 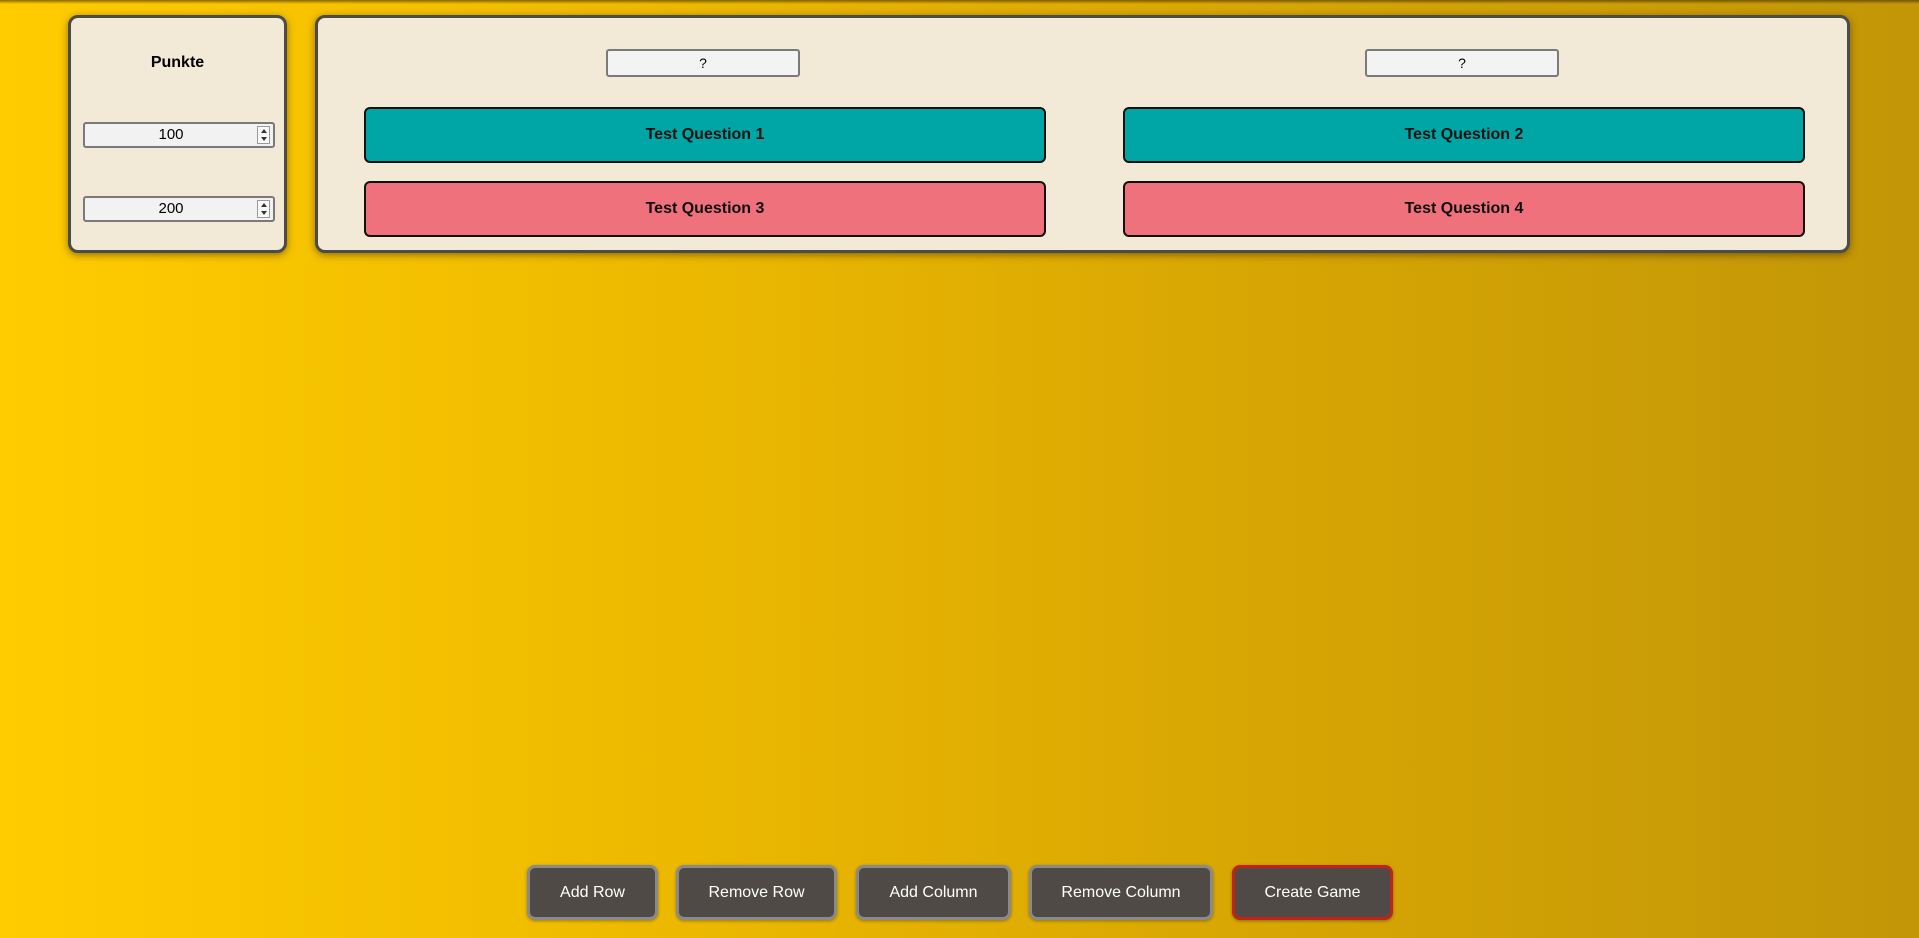 What do you see at coordinates (1121, 892) in the screenshot?
I see `remove-column-button: Remove Column` at bounding box center [1121, 892].